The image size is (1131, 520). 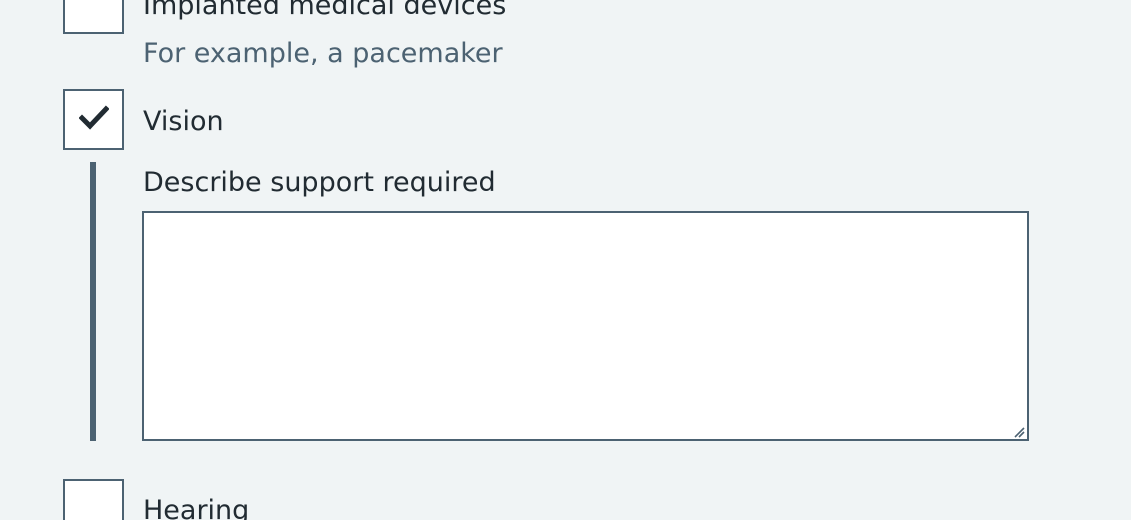 I want to click on checkbox-vision, so click(x=93, y=119).